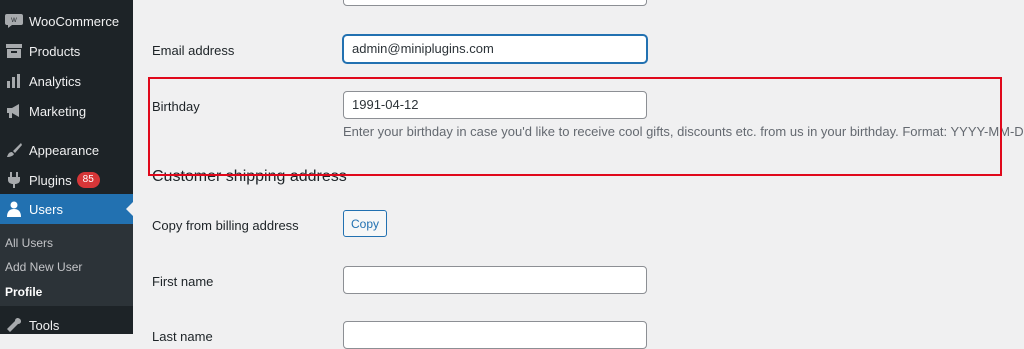 The width and height of the screenshot is (1024, 349). Describe the element at coordinates (193, 50) in the screenshot. I see `email-label: Email address` at that location.